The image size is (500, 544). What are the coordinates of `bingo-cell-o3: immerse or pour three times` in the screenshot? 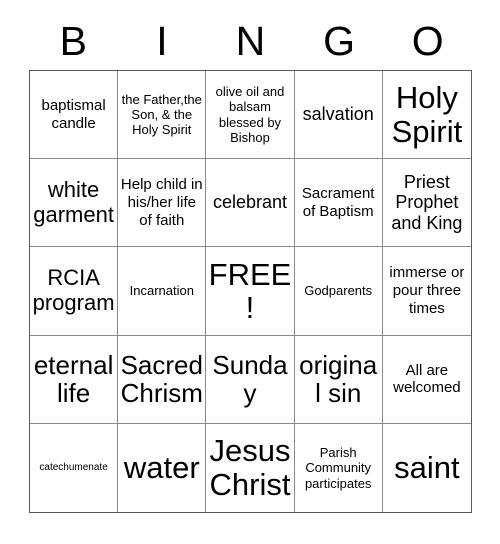 It's located at (426, 291).